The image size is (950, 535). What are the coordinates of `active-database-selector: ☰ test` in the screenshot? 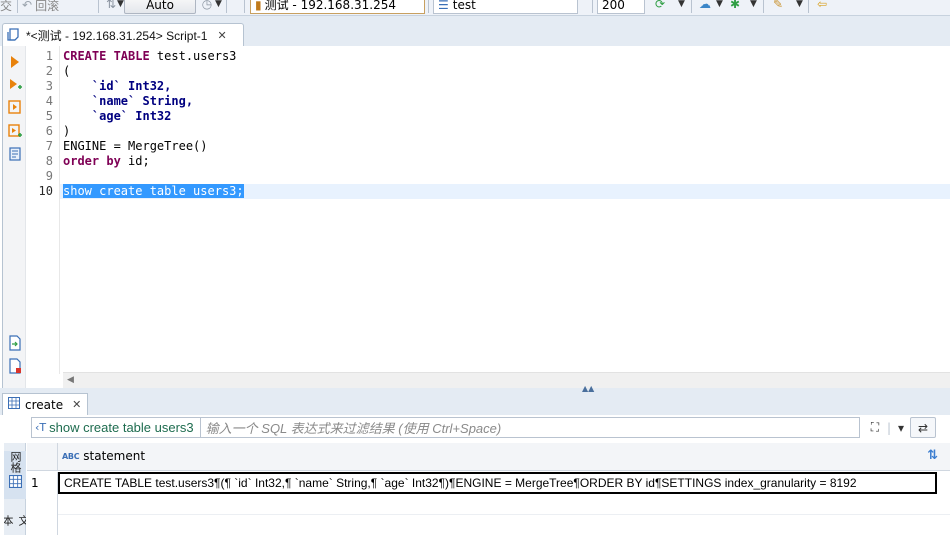 It's located at (505, 7).